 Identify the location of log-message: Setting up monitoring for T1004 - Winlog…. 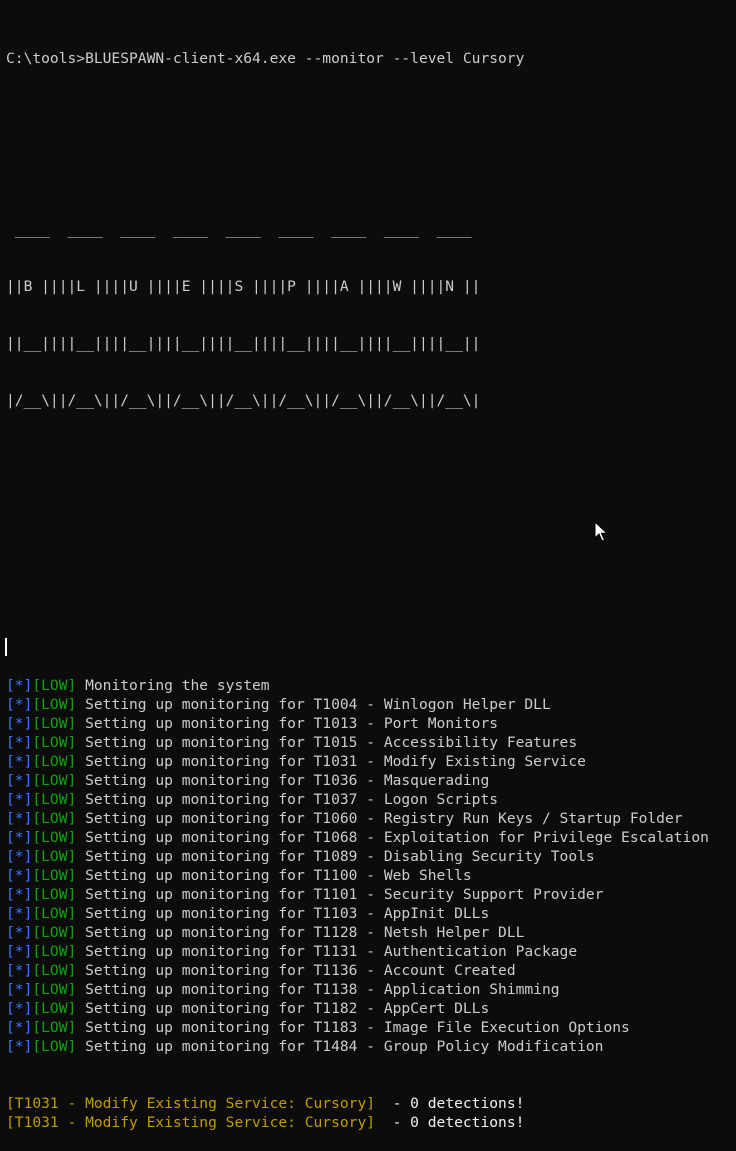
(313, 704).